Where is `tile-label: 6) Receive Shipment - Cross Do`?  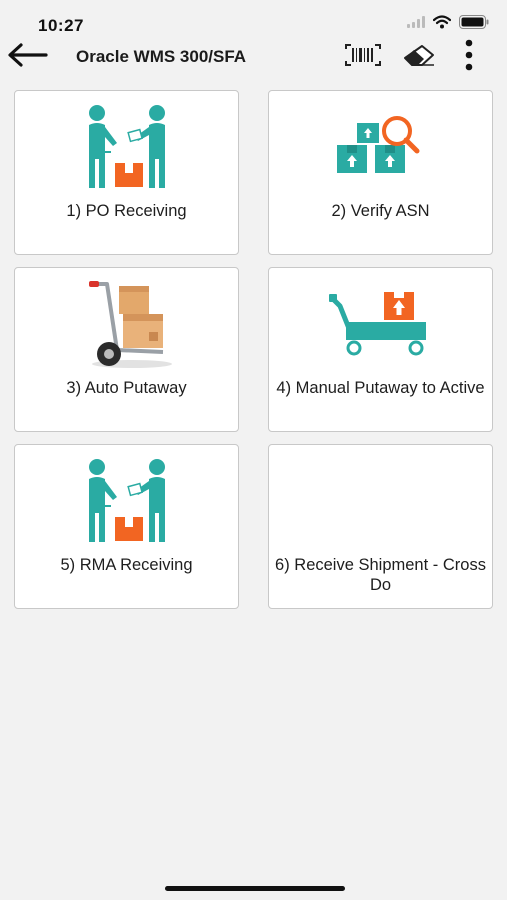
tile-label: 6) Receive Shipment - Cross Do is located at coordinates (380, 575).